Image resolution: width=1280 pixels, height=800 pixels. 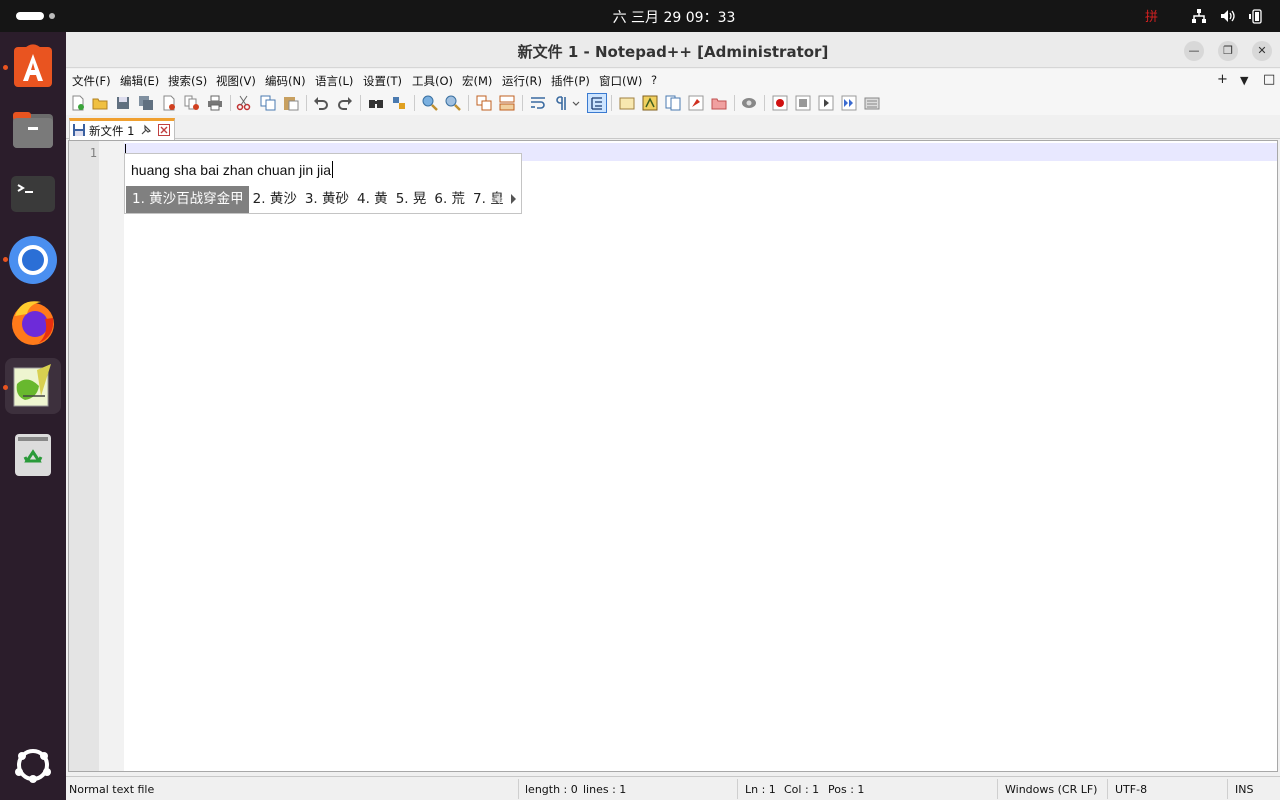 What do you see at coordinates (146, 130) in the screenshot?
I see `pin-icon` at bounding box center [146, 130].